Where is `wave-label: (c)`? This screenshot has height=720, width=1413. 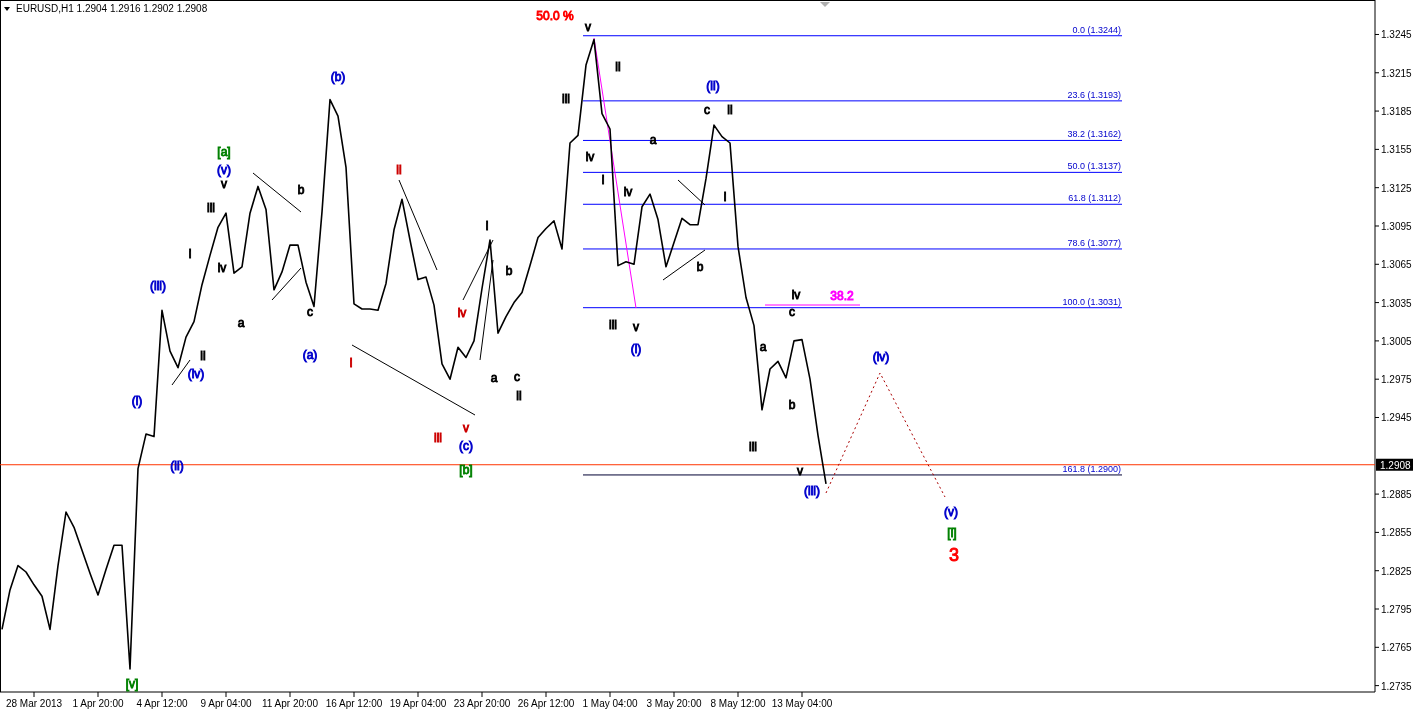
wave-label: (c) is located at coordinates (466, 446).